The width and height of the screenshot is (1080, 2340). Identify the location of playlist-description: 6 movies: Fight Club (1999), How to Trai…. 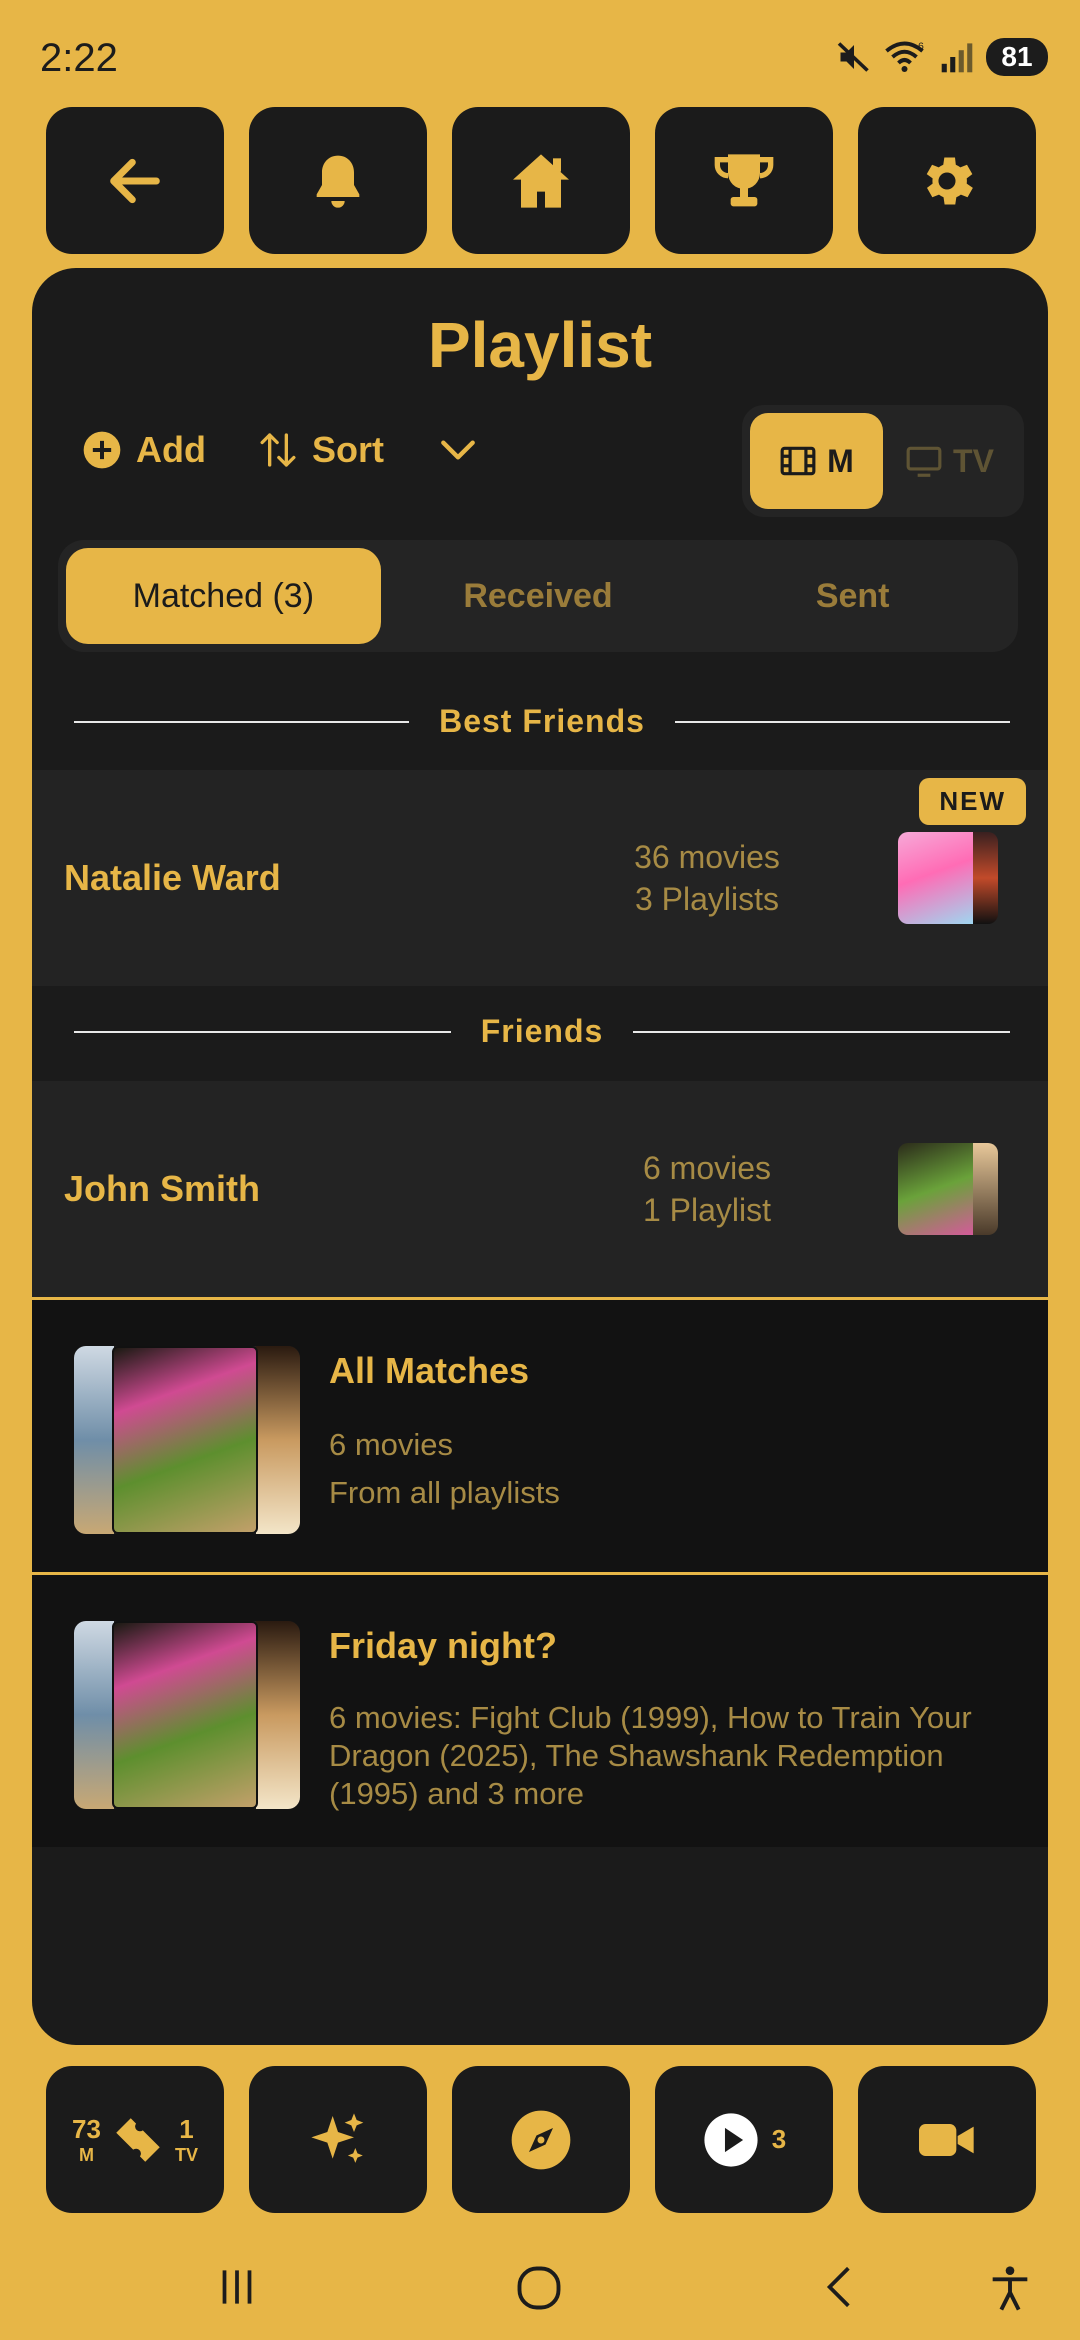
(650, 1755).